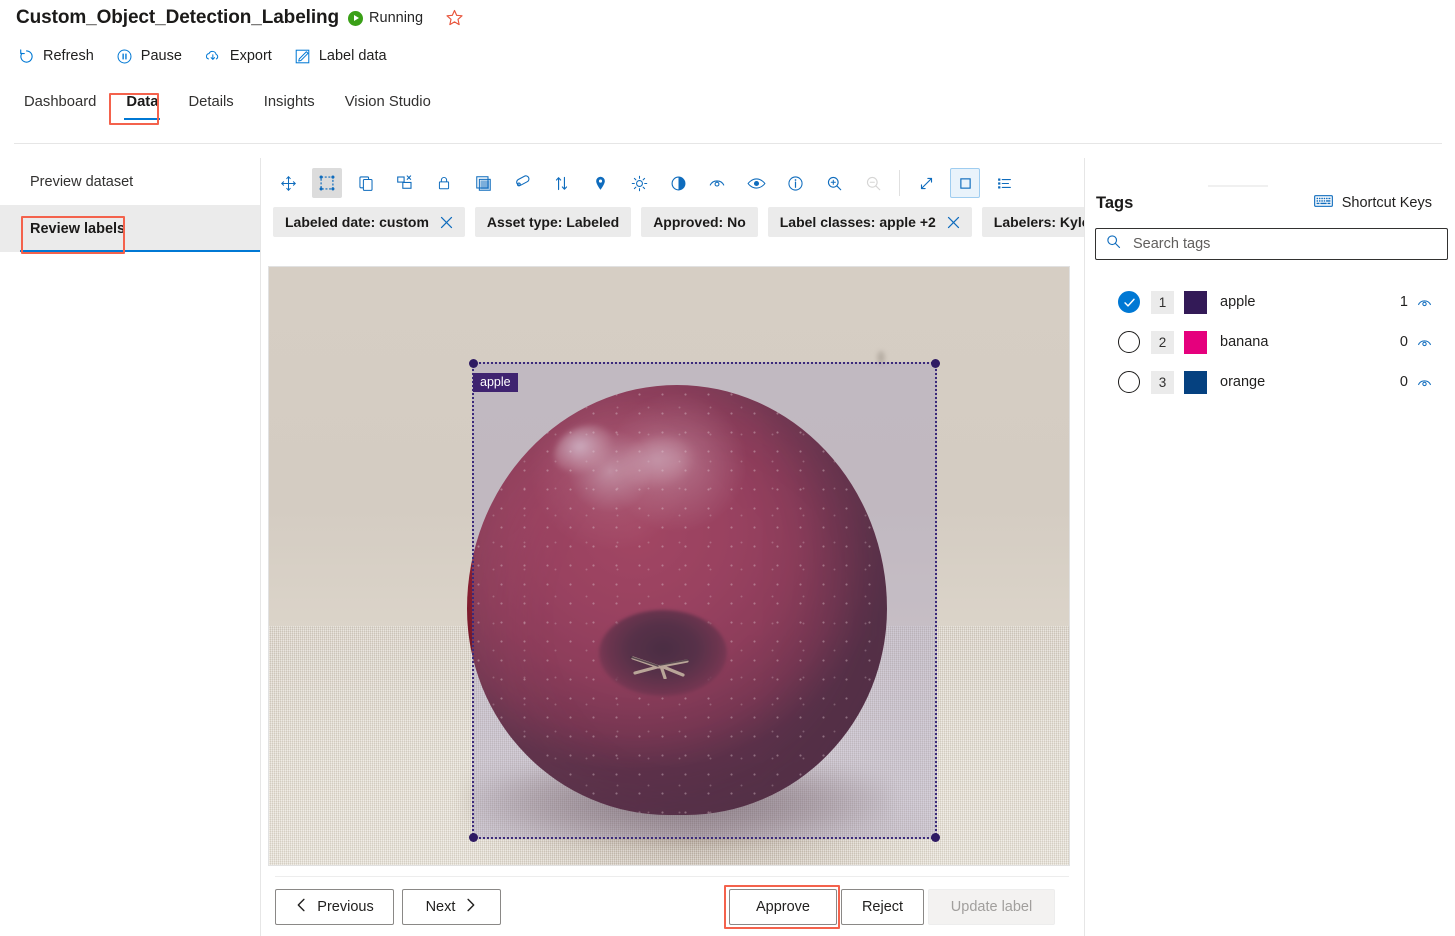  Describe the element at coordinates (678, 183) in the screenshot. I see `contrast-icon` at that location.